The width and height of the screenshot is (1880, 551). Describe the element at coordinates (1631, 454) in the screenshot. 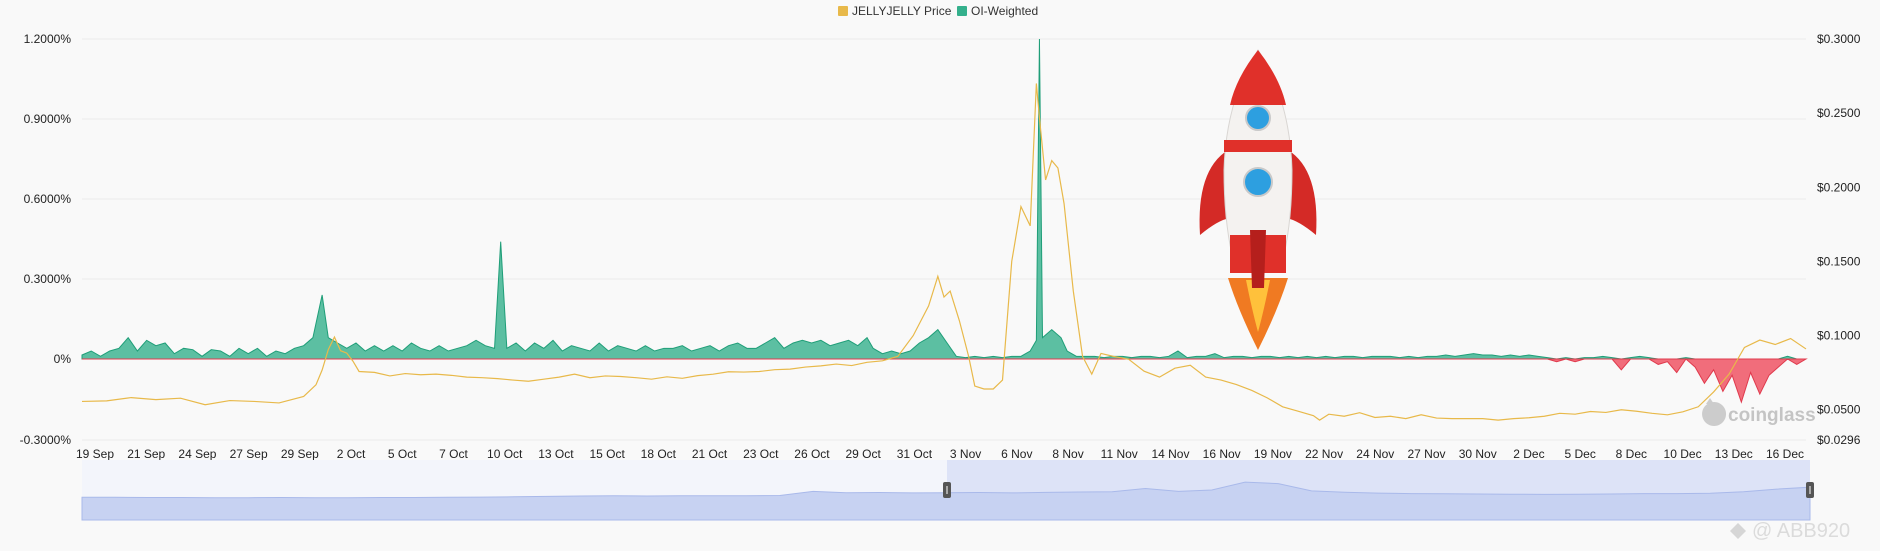

I see `x-tick-label-30: 8 Dec` at that location.